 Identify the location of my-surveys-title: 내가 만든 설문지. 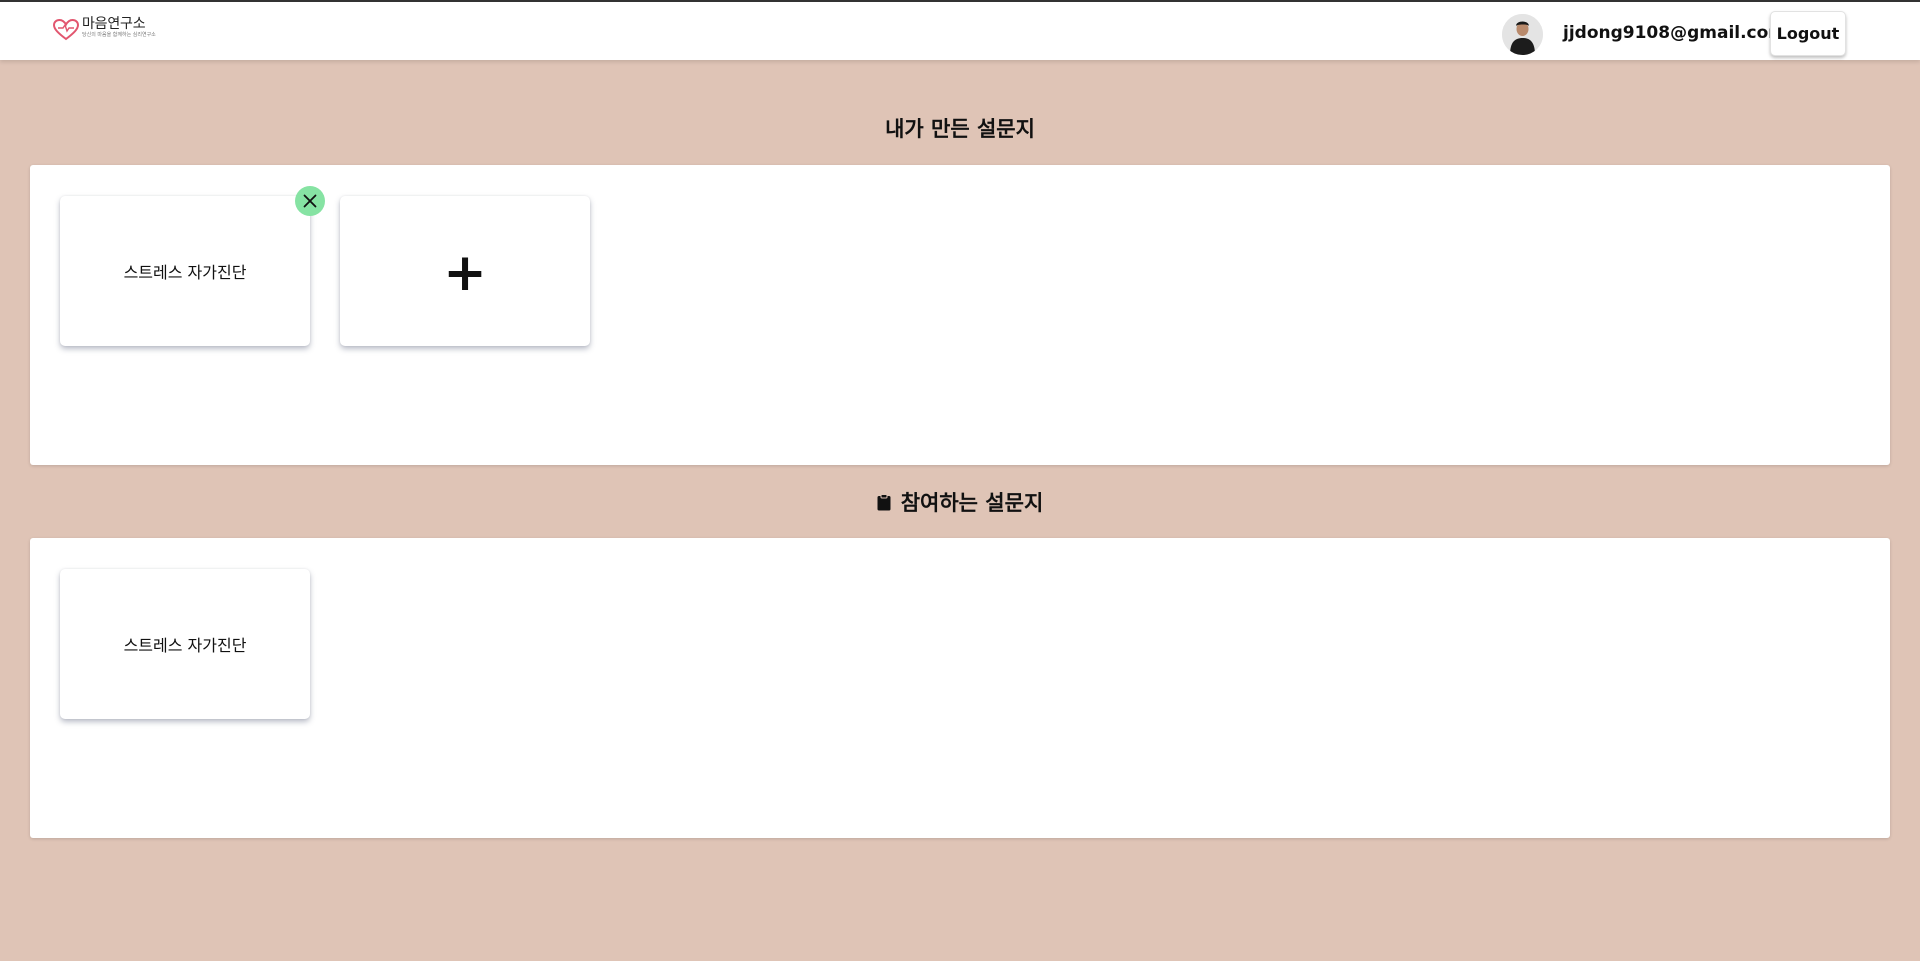
(960, 128).